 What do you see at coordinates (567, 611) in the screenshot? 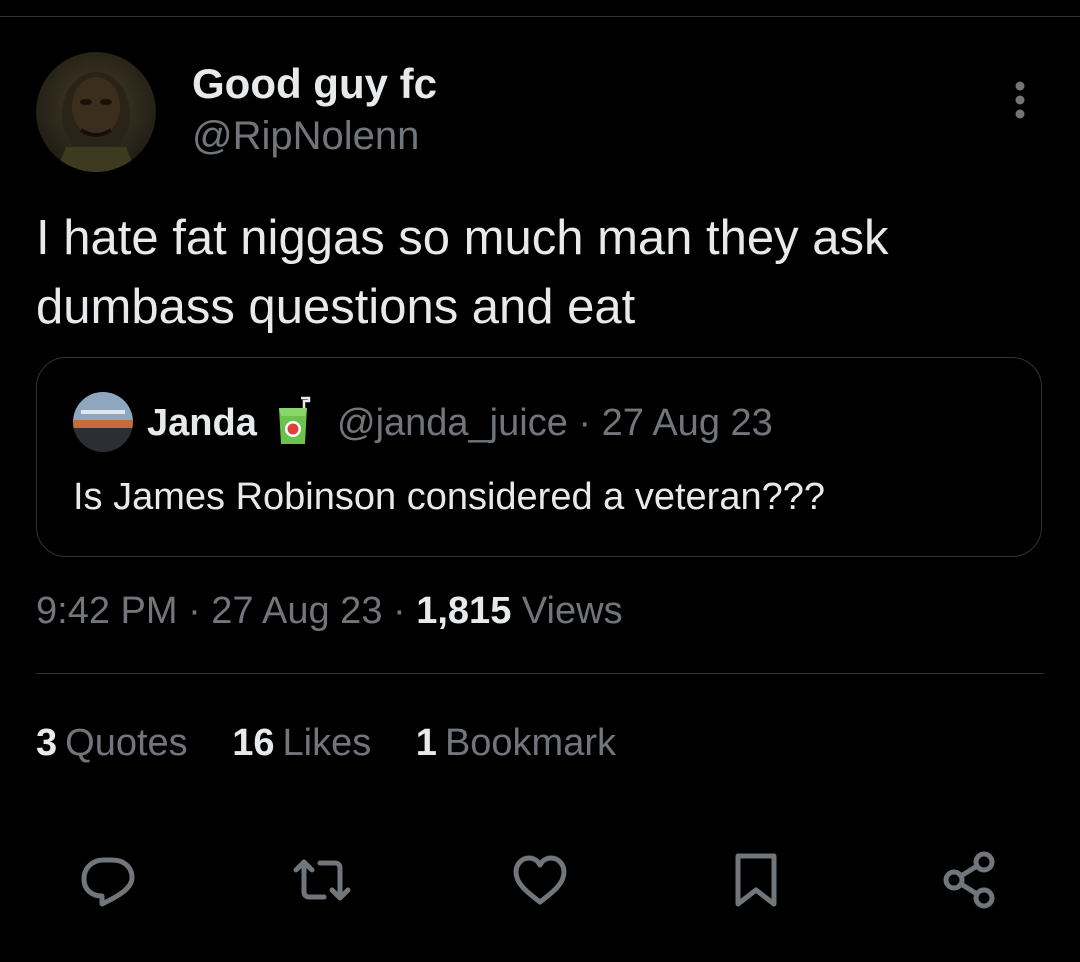
I see `views-label: Views` at bounding box center [567, 611].